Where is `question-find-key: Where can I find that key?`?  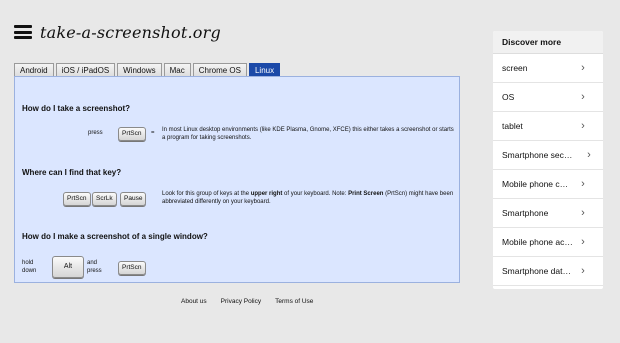 question-find-key: Where can I find that key? is located at coordinates (72, 172).